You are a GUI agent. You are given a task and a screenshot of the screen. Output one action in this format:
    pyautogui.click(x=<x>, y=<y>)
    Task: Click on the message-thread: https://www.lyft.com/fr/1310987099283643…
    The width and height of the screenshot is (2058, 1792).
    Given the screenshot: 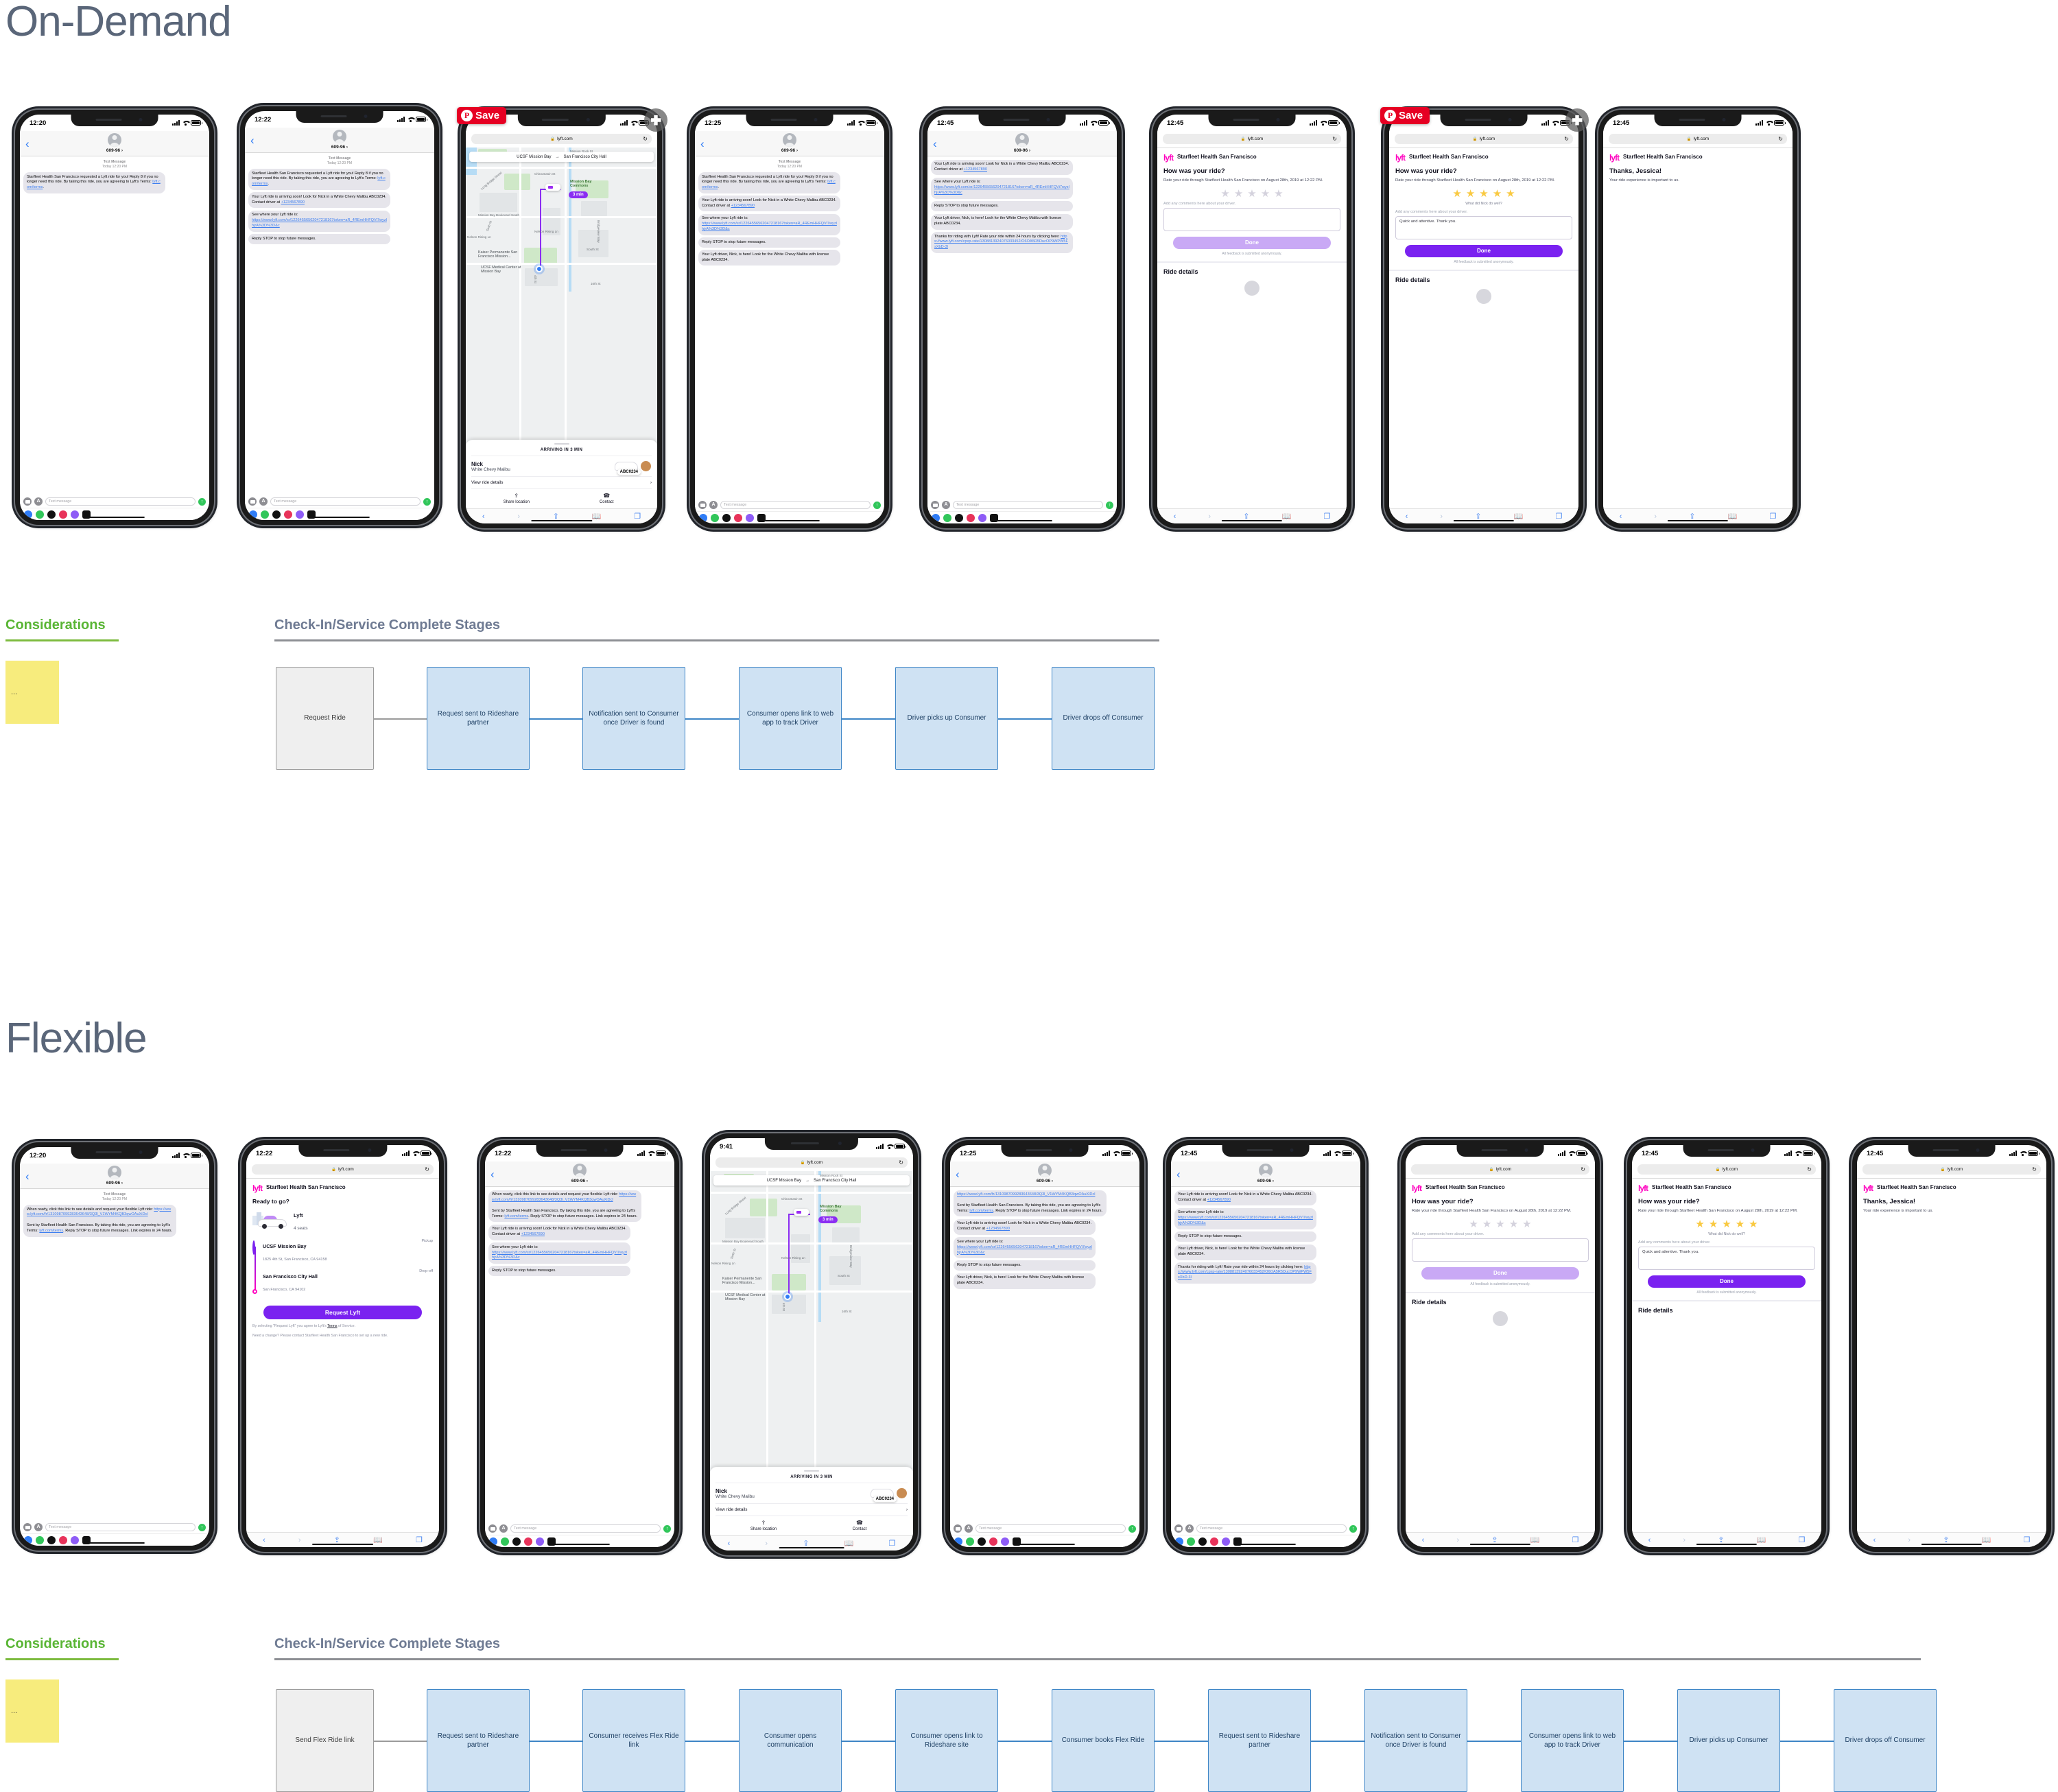 What is the action you would take?
    pyautogui.click(x=1044, y=1354)
    